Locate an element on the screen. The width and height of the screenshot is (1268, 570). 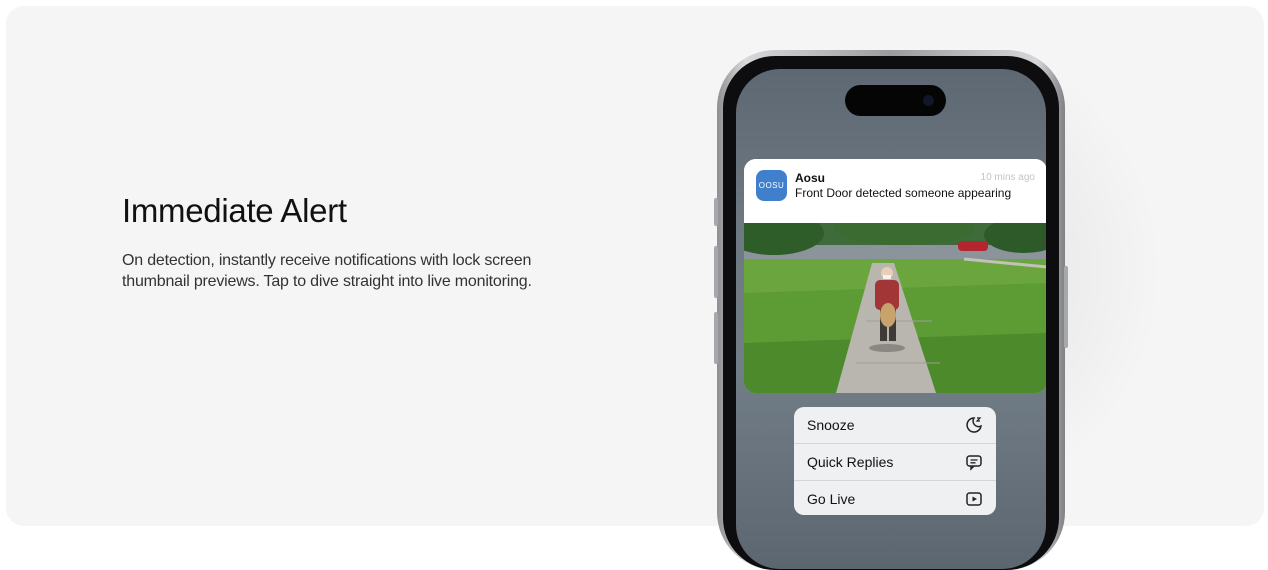
go-live-menu-item: Go Live is located at coordinates (895, 498).